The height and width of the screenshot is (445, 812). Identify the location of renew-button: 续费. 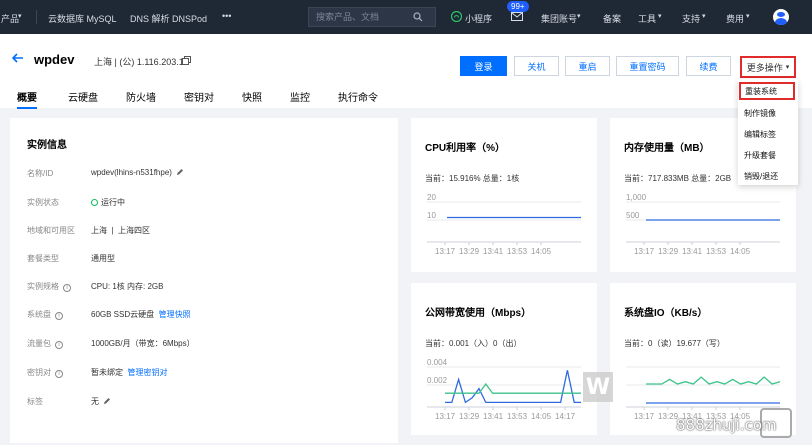
(708, 66).